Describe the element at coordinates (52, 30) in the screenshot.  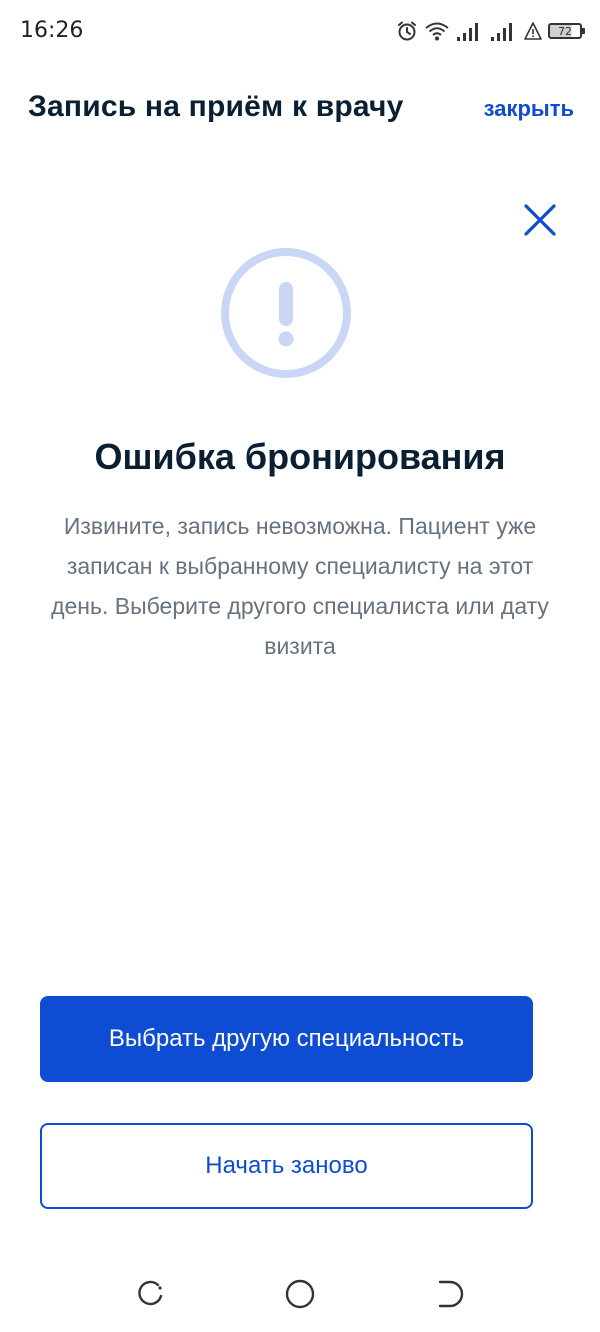
I see `status-time: 16:26` at that location.